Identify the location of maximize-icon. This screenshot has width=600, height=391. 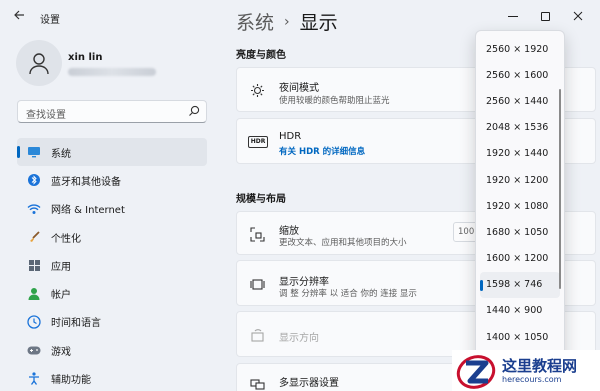
(545, 16).